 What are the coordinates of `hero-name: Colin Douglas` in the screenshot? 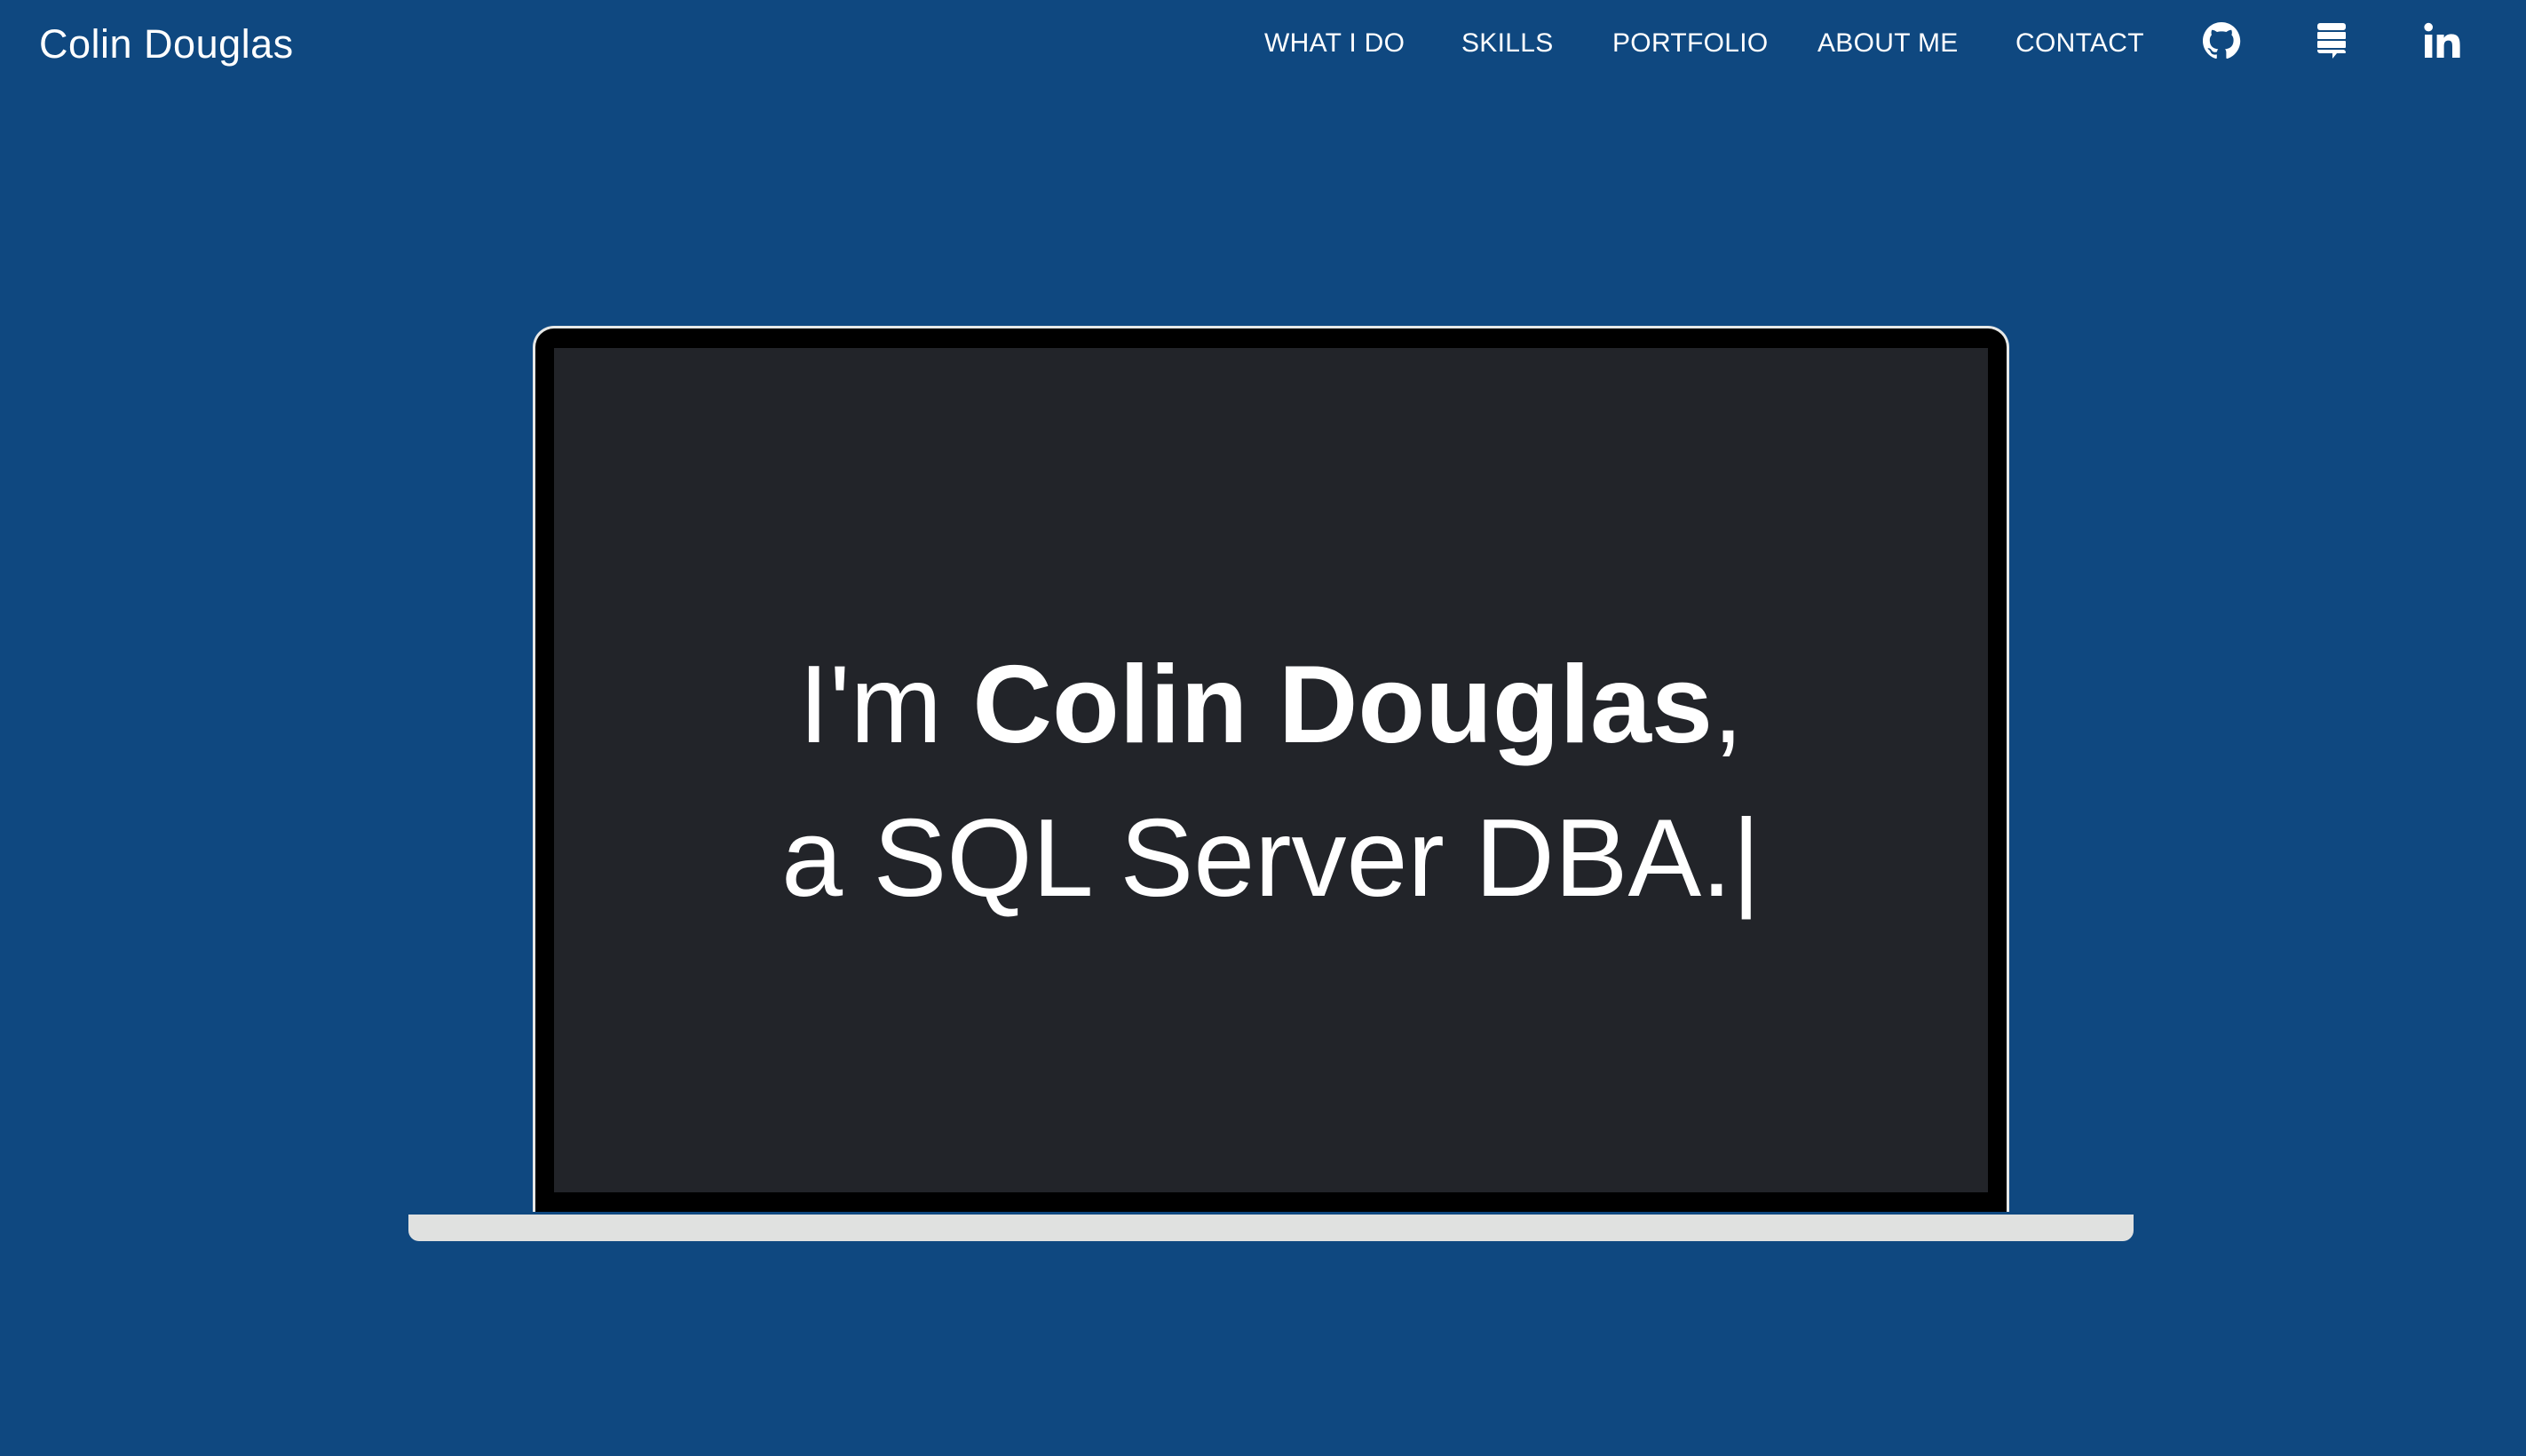 It's located at (1342, 705).